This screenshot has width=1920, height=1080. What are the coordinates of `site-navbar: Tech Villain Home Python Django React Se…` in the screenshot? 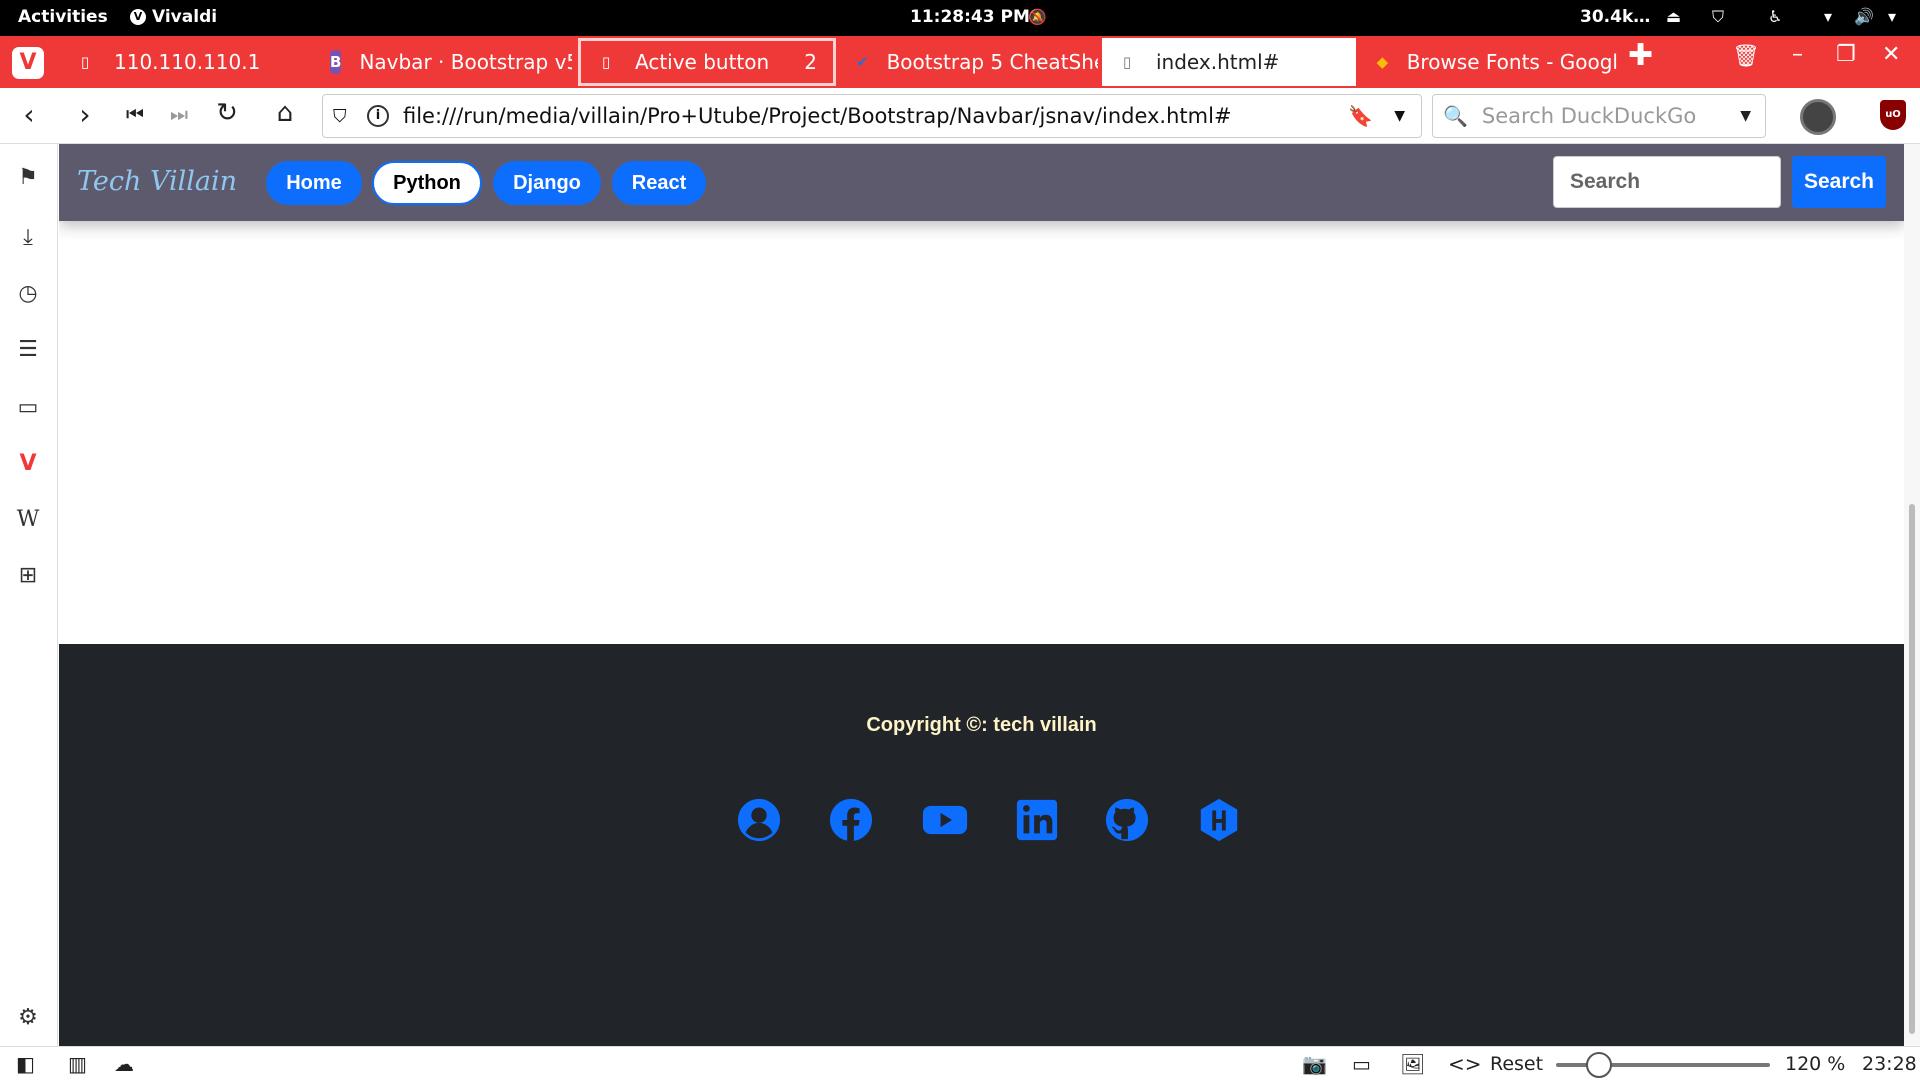 It's located at (981, 182).